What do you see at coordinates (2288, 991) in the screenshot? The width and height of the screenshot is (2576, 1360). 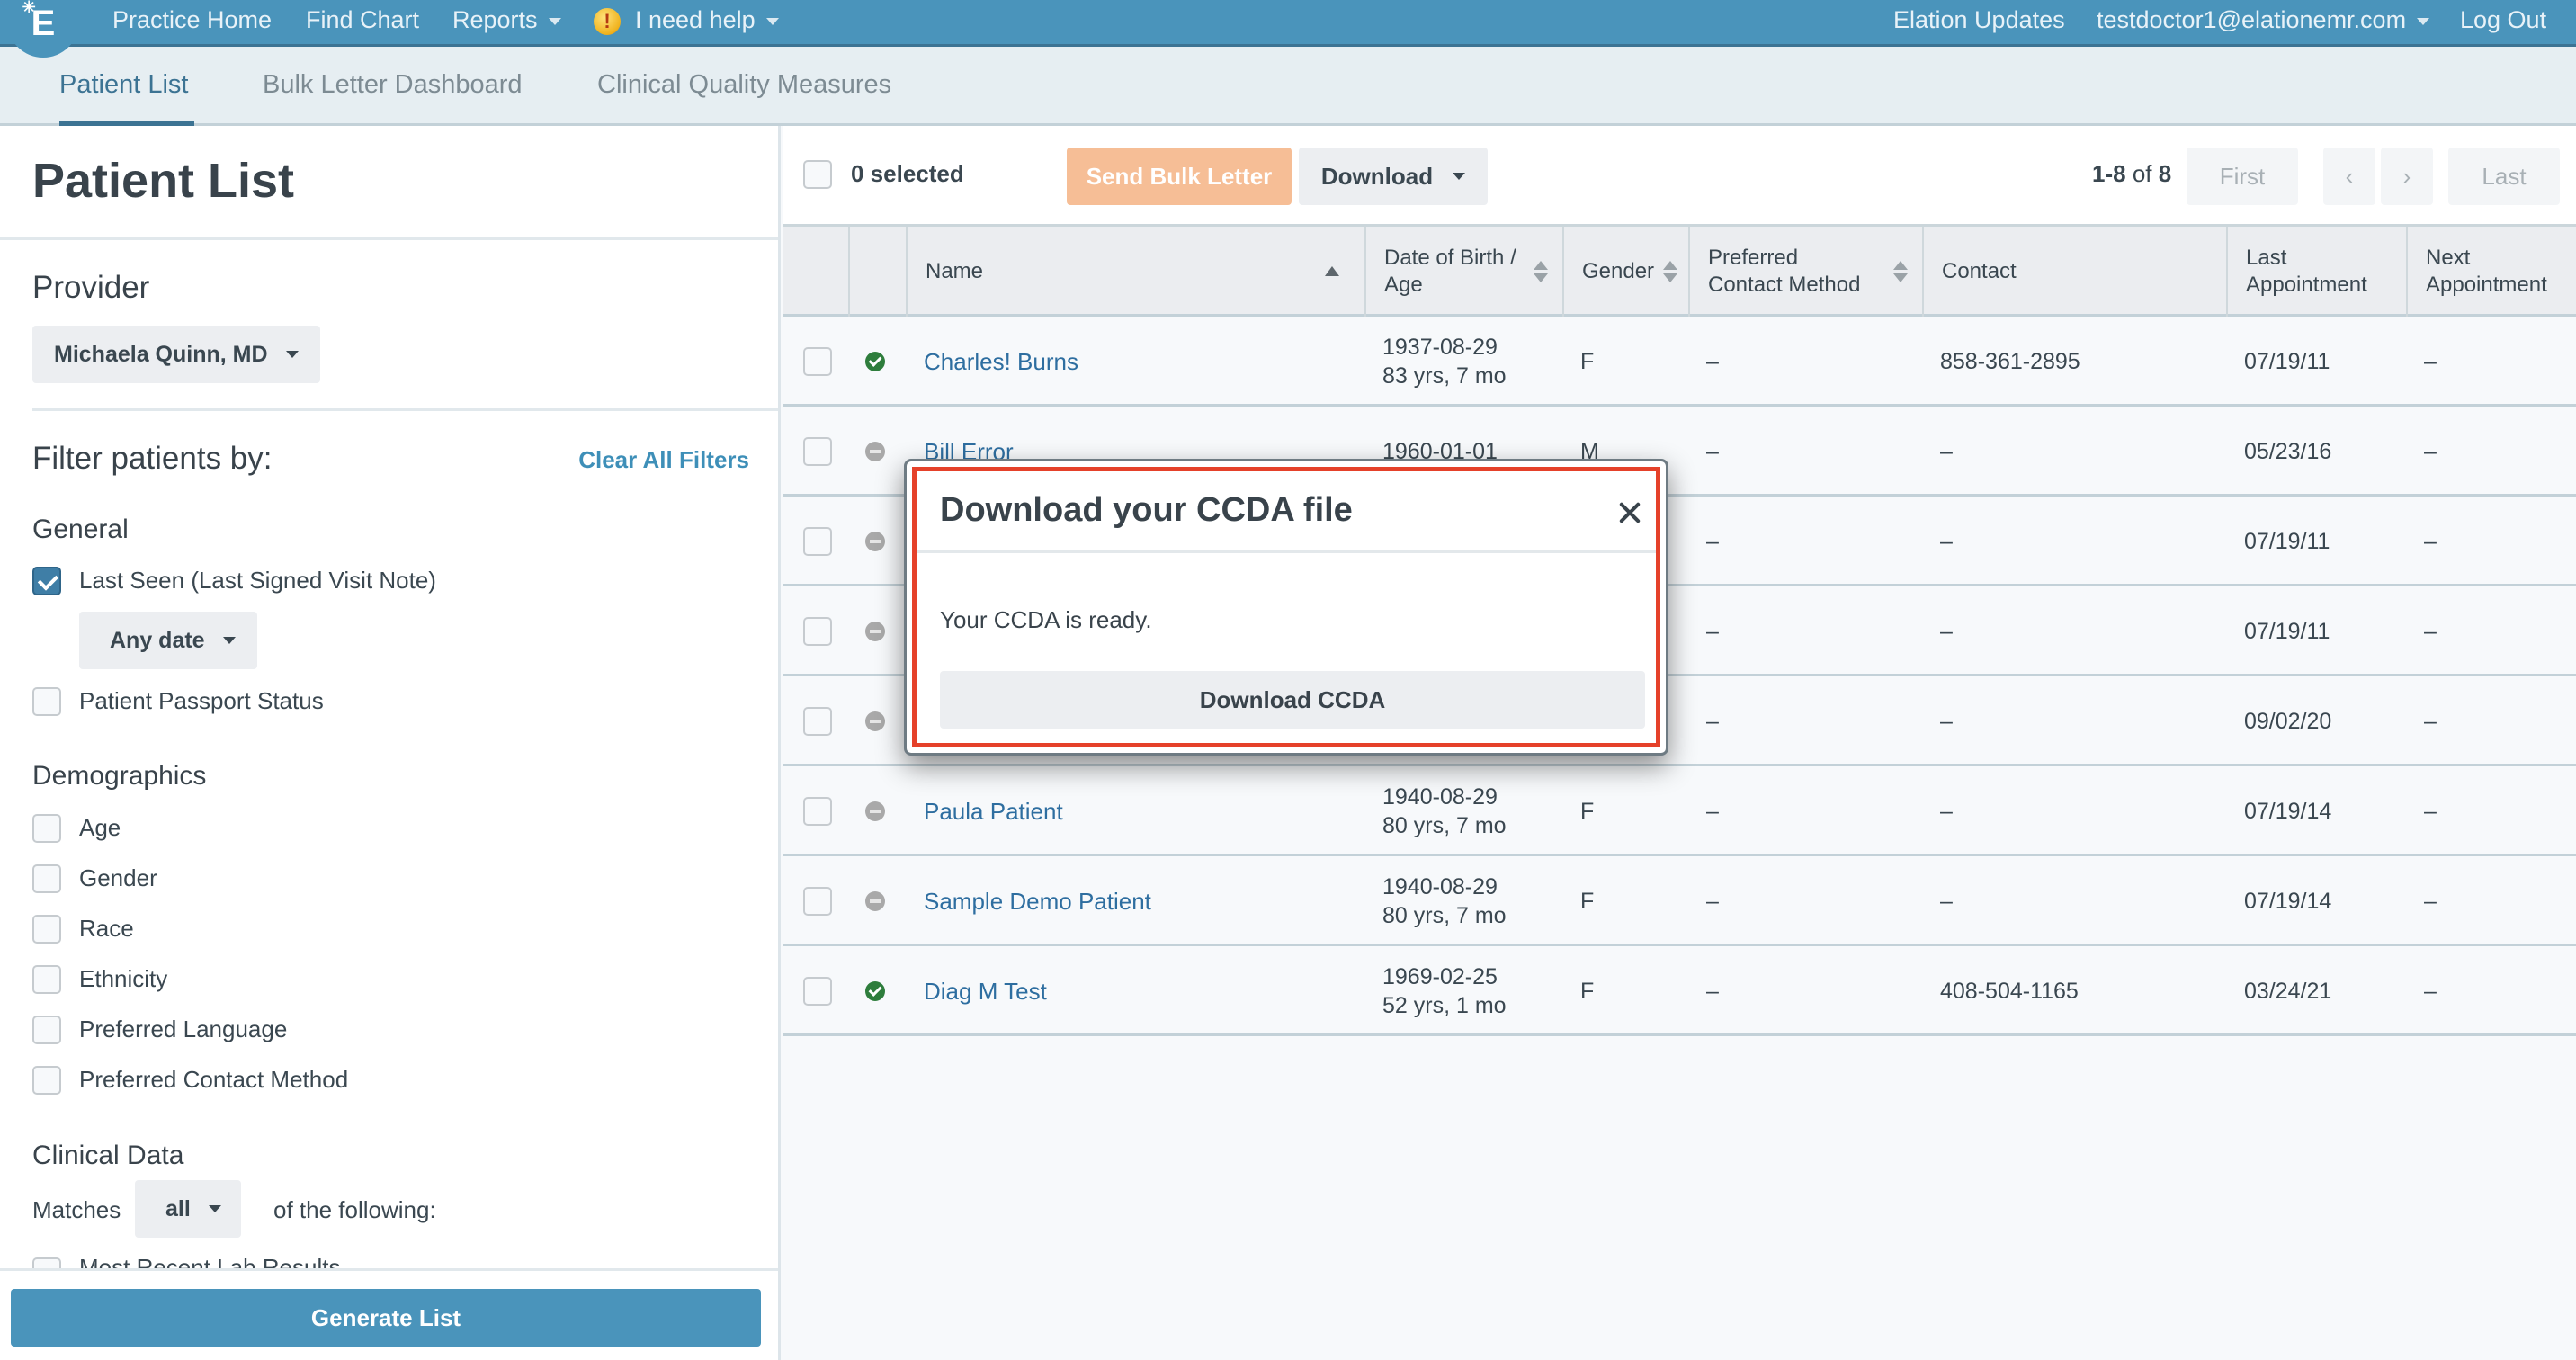 I see `last-appointment-cell: 03/24/21` at bounding box center [2288, 991].